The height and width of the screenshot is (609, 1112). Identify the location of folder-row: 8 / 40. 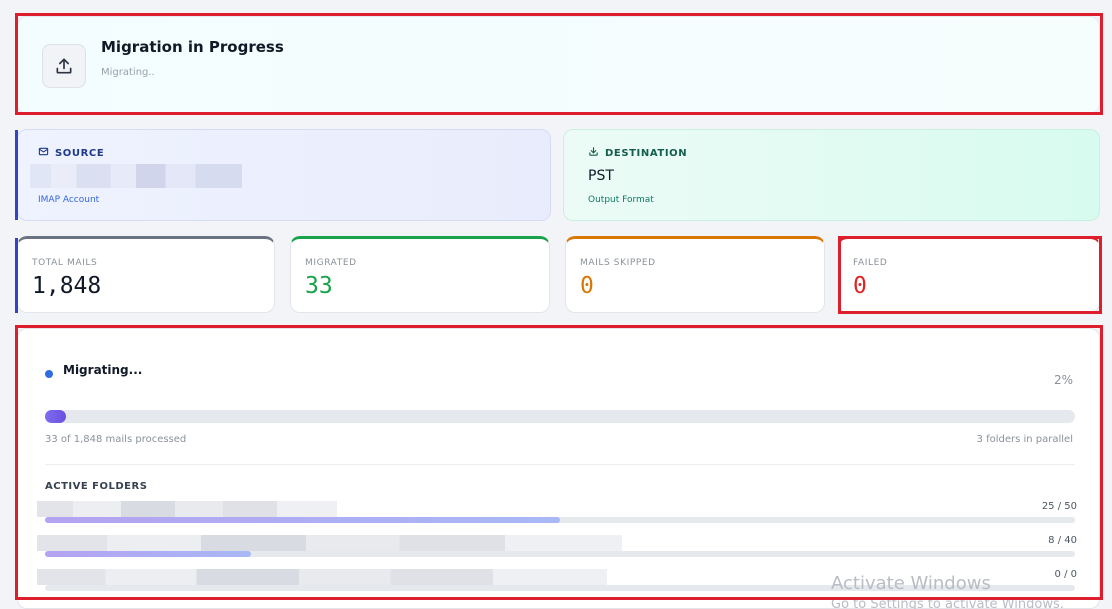
(557, 549).